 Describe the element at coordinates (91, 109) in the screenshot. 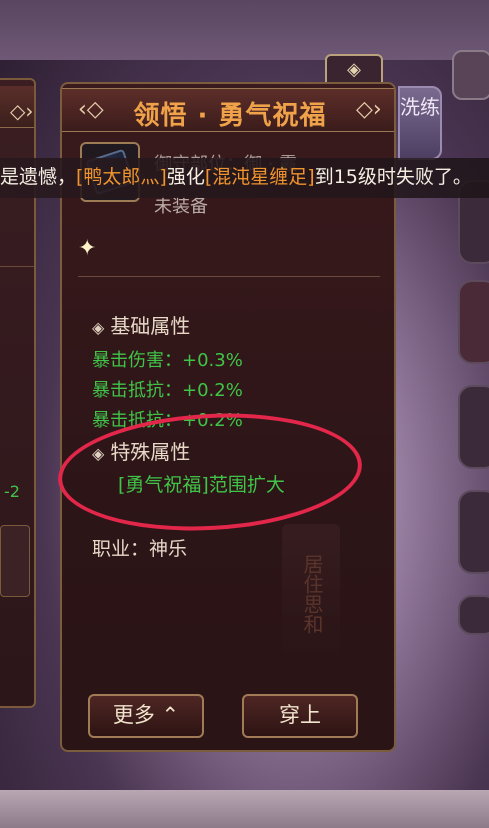

I see `chevron-left-icon: ‹◇` at that location.